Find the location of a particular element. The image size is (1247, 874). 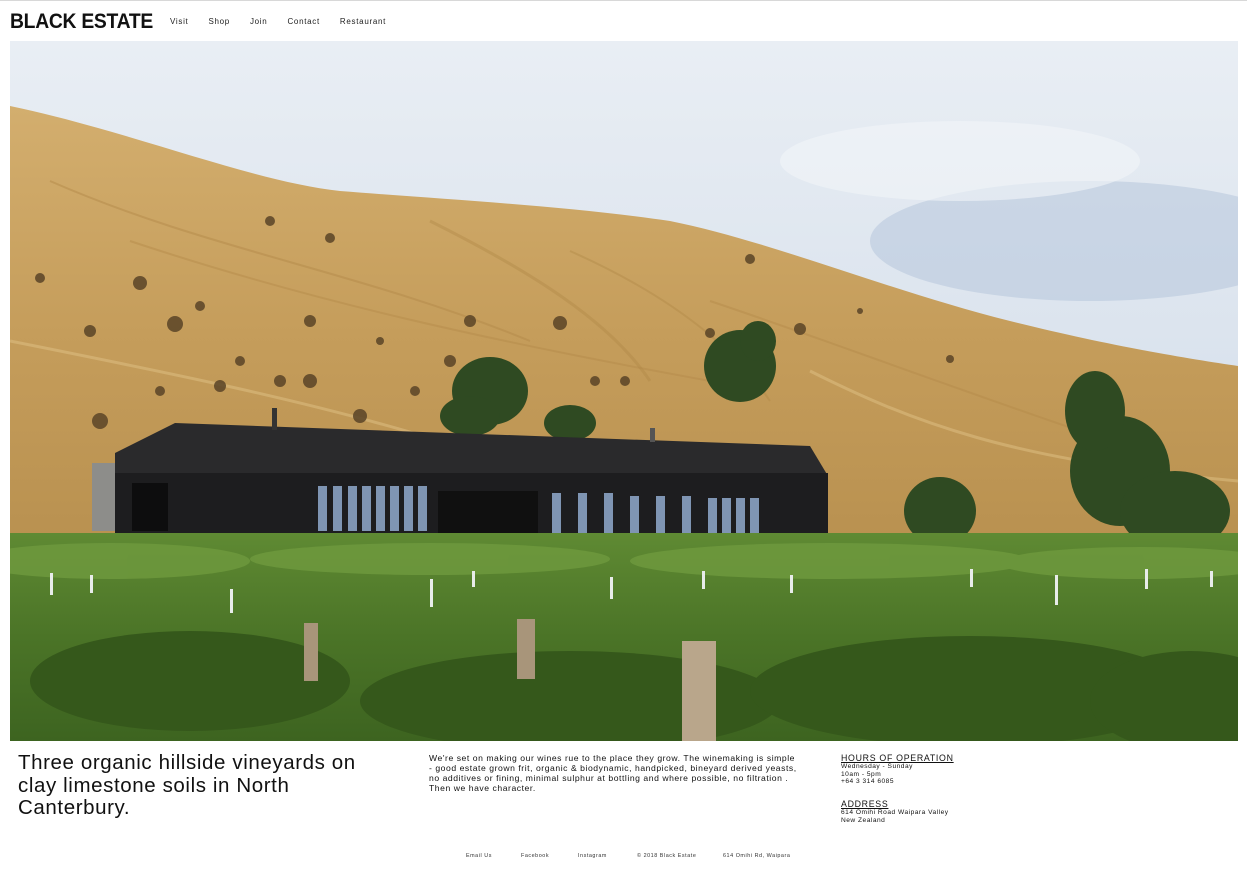

address-line-2: New Zealand is located at coordinates (863, 820).